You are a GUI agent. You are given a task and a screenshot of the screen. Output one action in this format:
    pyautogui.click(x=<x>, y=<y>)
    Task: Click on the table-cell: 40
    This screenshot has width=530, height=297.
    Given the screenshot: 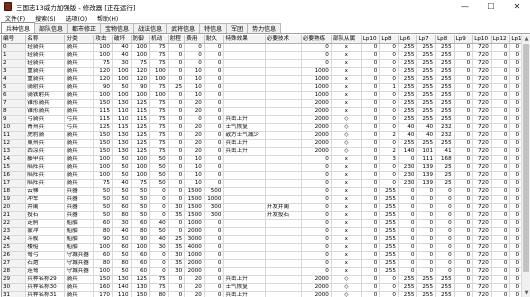 What is the action you would take?
    pyautogui.click(x=122, y=47)
    